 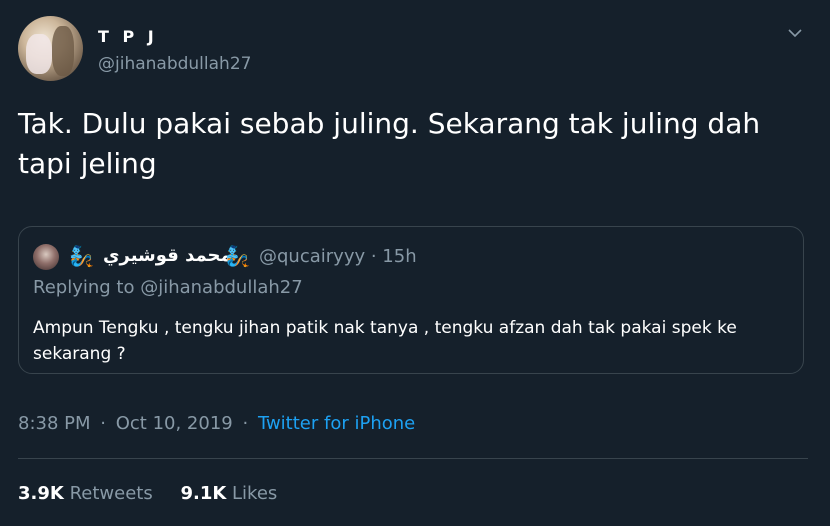 I want to click on retweets-stat: 3.9K Retweets, so click(x=85, y=493).